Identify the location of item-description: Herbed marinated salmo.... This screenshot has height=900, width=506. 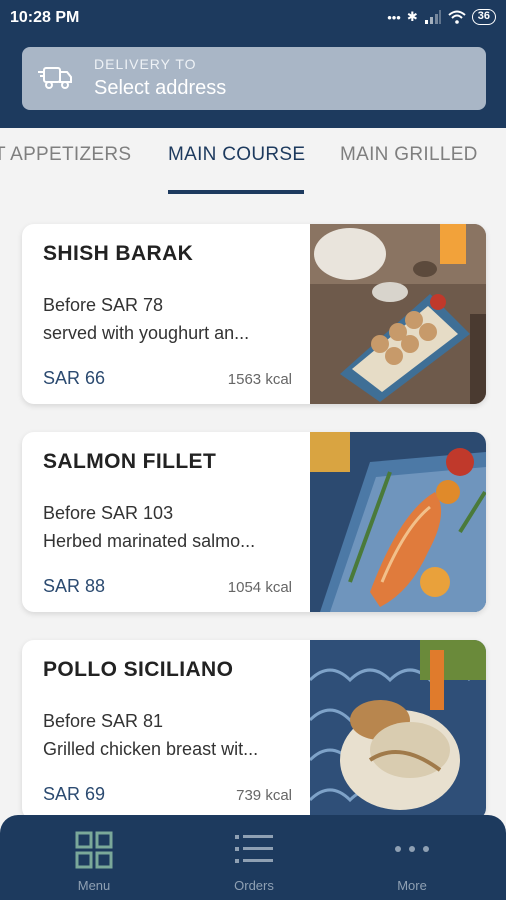
(149, 541).